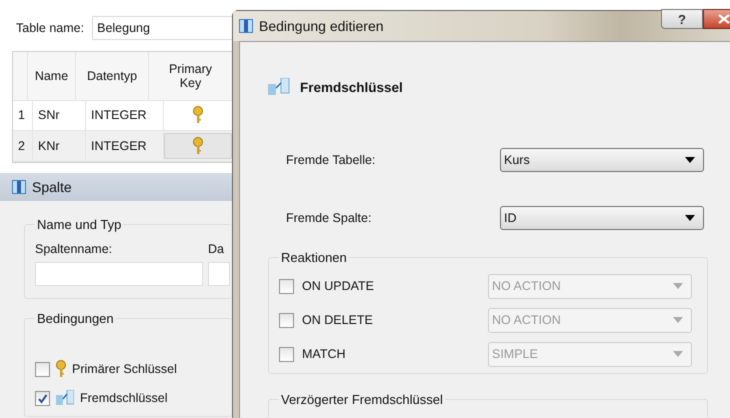 The height and width of the screenshot is (418, 730). What do you see at coordinates (331, 160) in the screenshot?
I see `field-label: Fremde Tabelle:` at bounding box center [331, 160].